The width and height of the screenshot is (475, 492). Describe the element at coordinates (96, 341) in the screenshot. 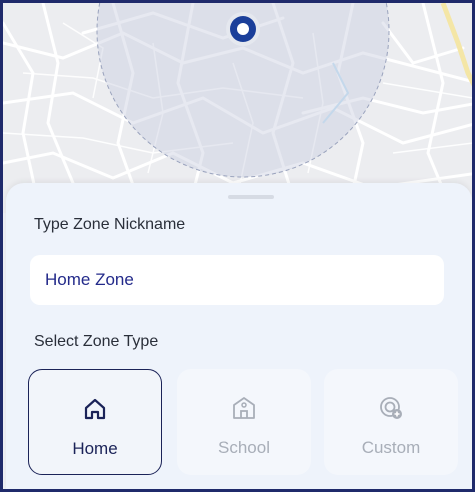

I see `zone-type-label: Select Zone Type` at that location.